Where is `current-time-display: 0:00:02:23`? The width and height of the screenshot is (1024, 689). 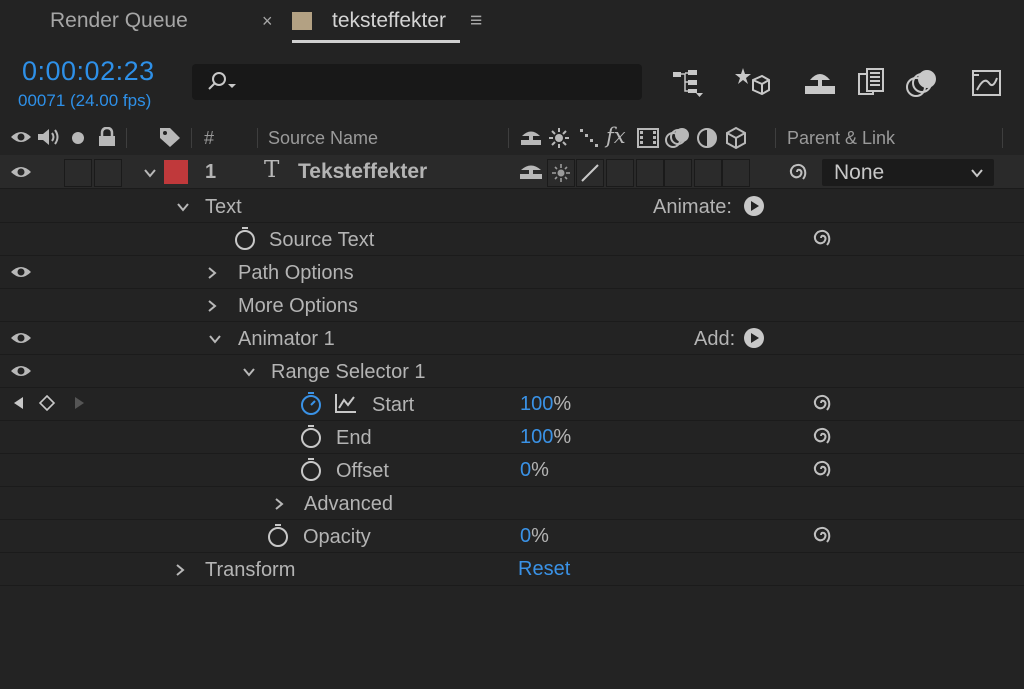
current-time-display: 0:00:02:23 is located at coordinates (88, 71).